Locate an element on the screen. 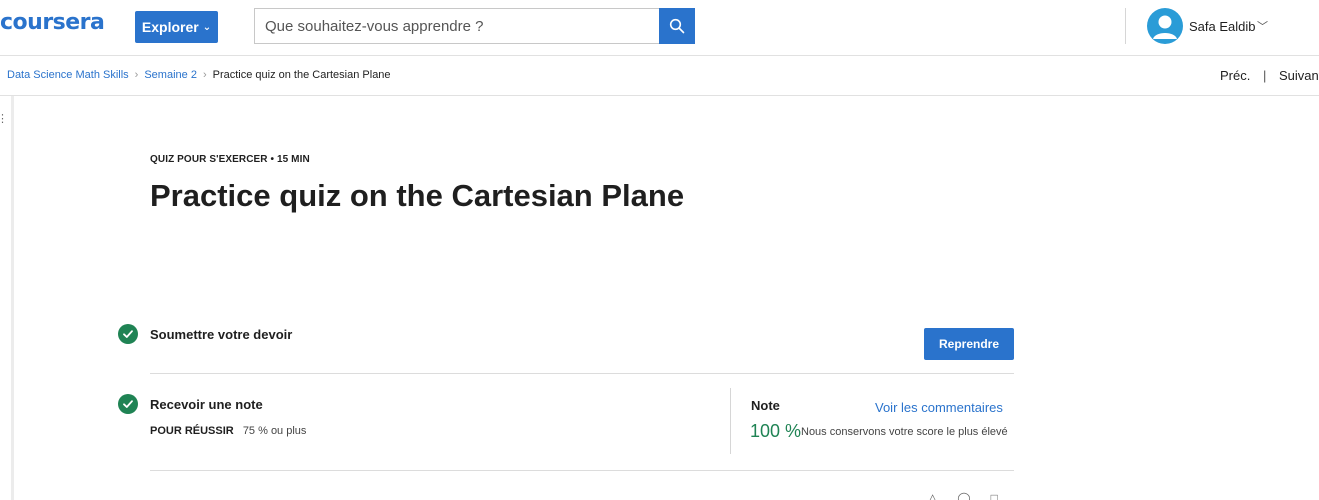 The height and width of the screenshot is (500, 1319). pass-requirement: POUR RÉUSSIR 75 % ou plus is located at coordinates (228, 431).